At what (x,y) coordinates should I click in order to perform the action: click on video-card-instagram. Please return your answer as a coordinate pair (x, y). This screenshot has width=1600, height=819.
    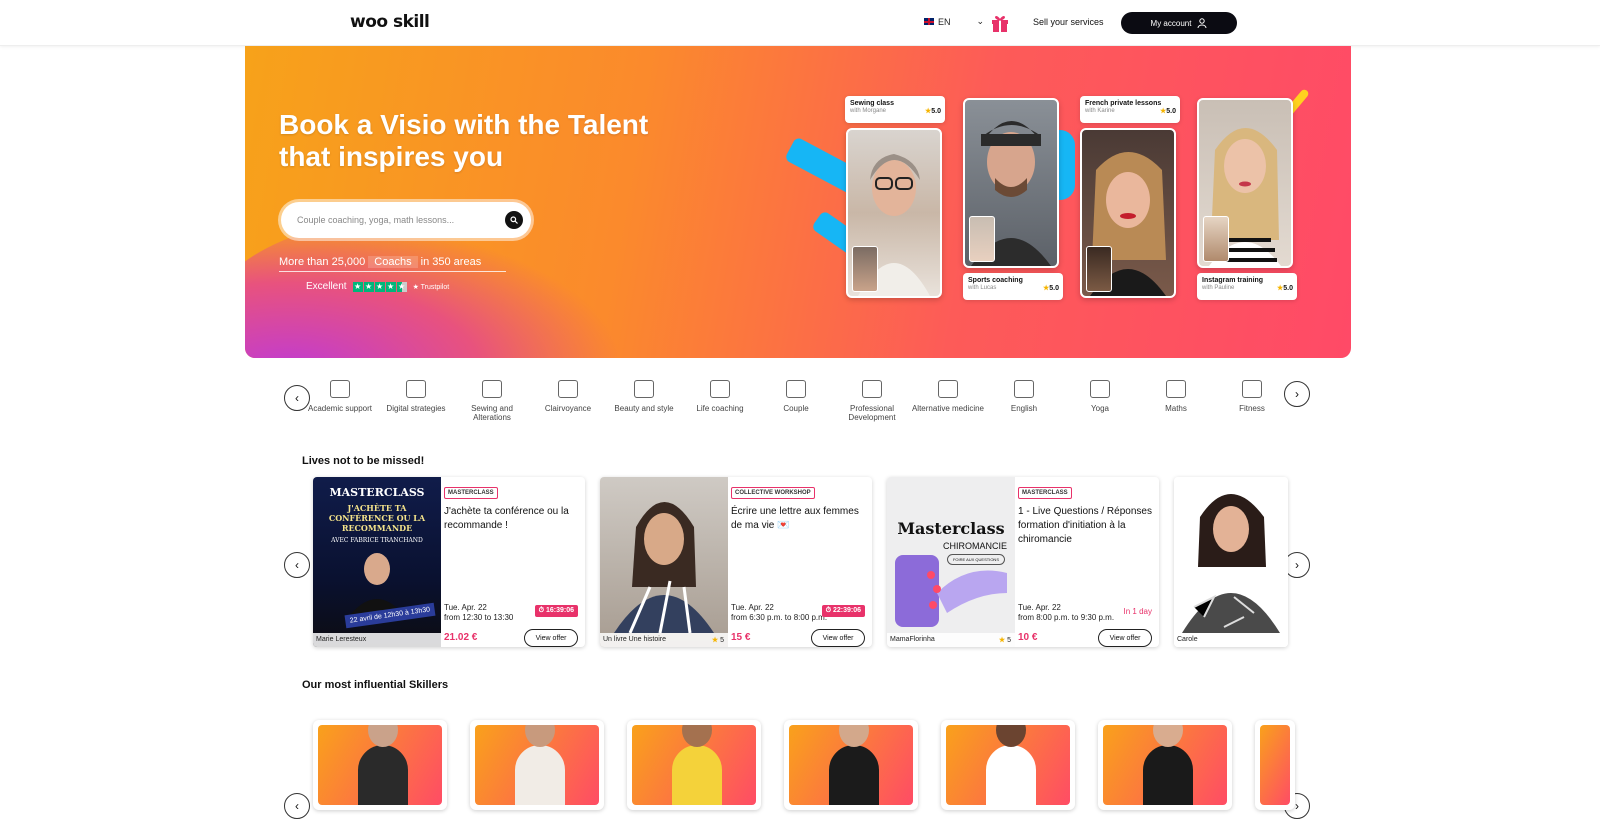
    Looking at the image, I should click on (1245, 183).